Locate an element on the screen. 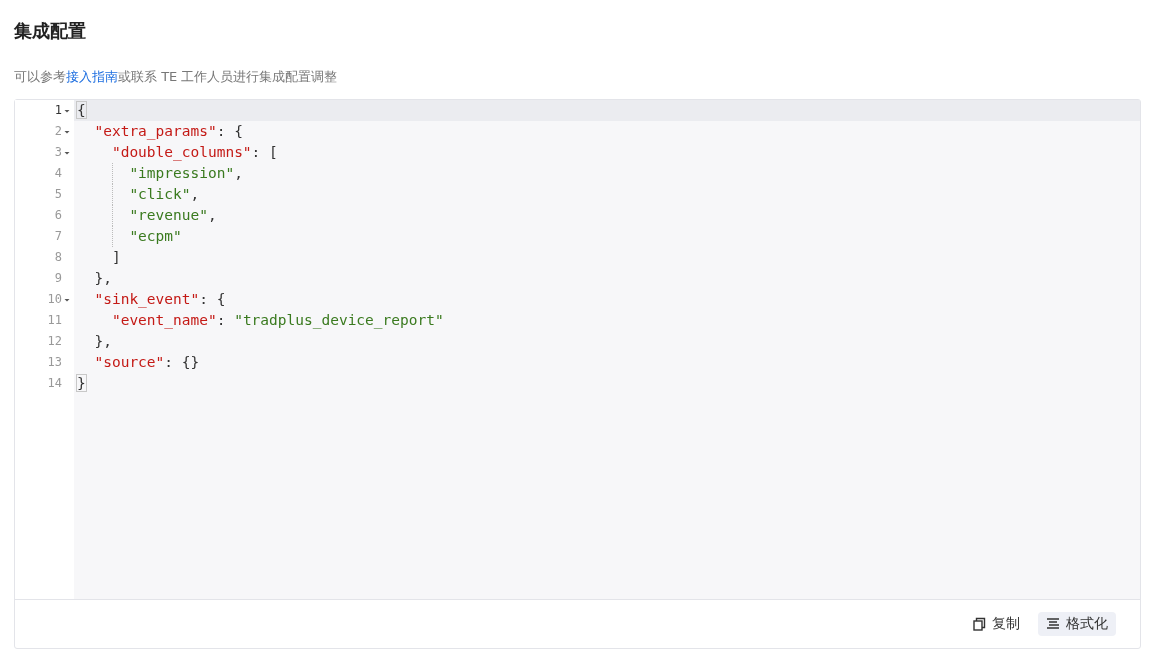  code-line: "double_columns": [ is located at coordinates (194, 153).